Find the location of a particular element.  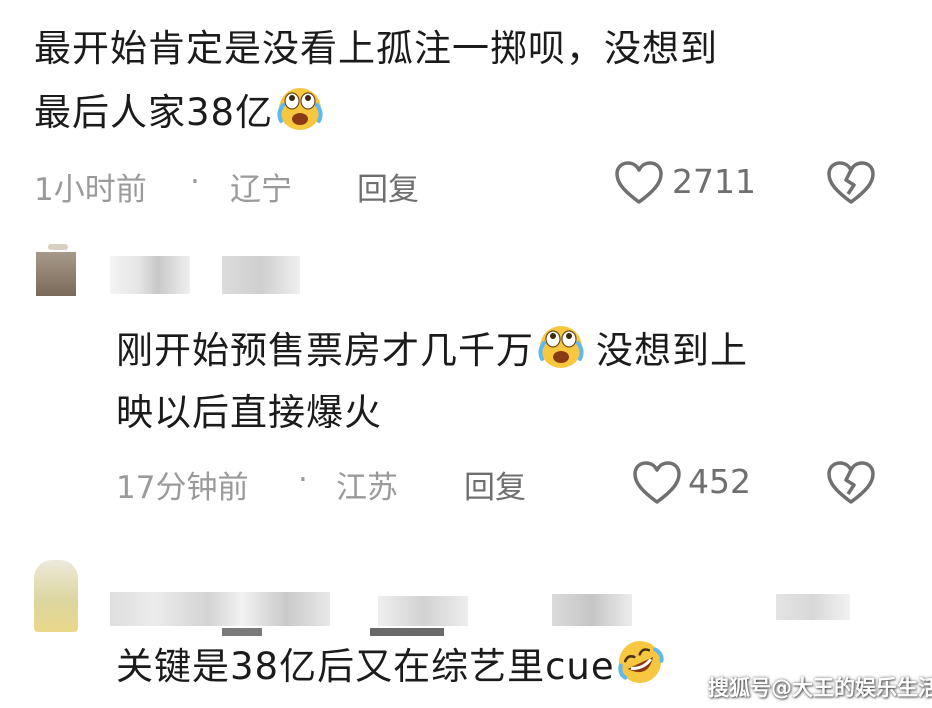

comment-1-text-line-2: 最后人家38亿 is located at coordinates (180, 113).